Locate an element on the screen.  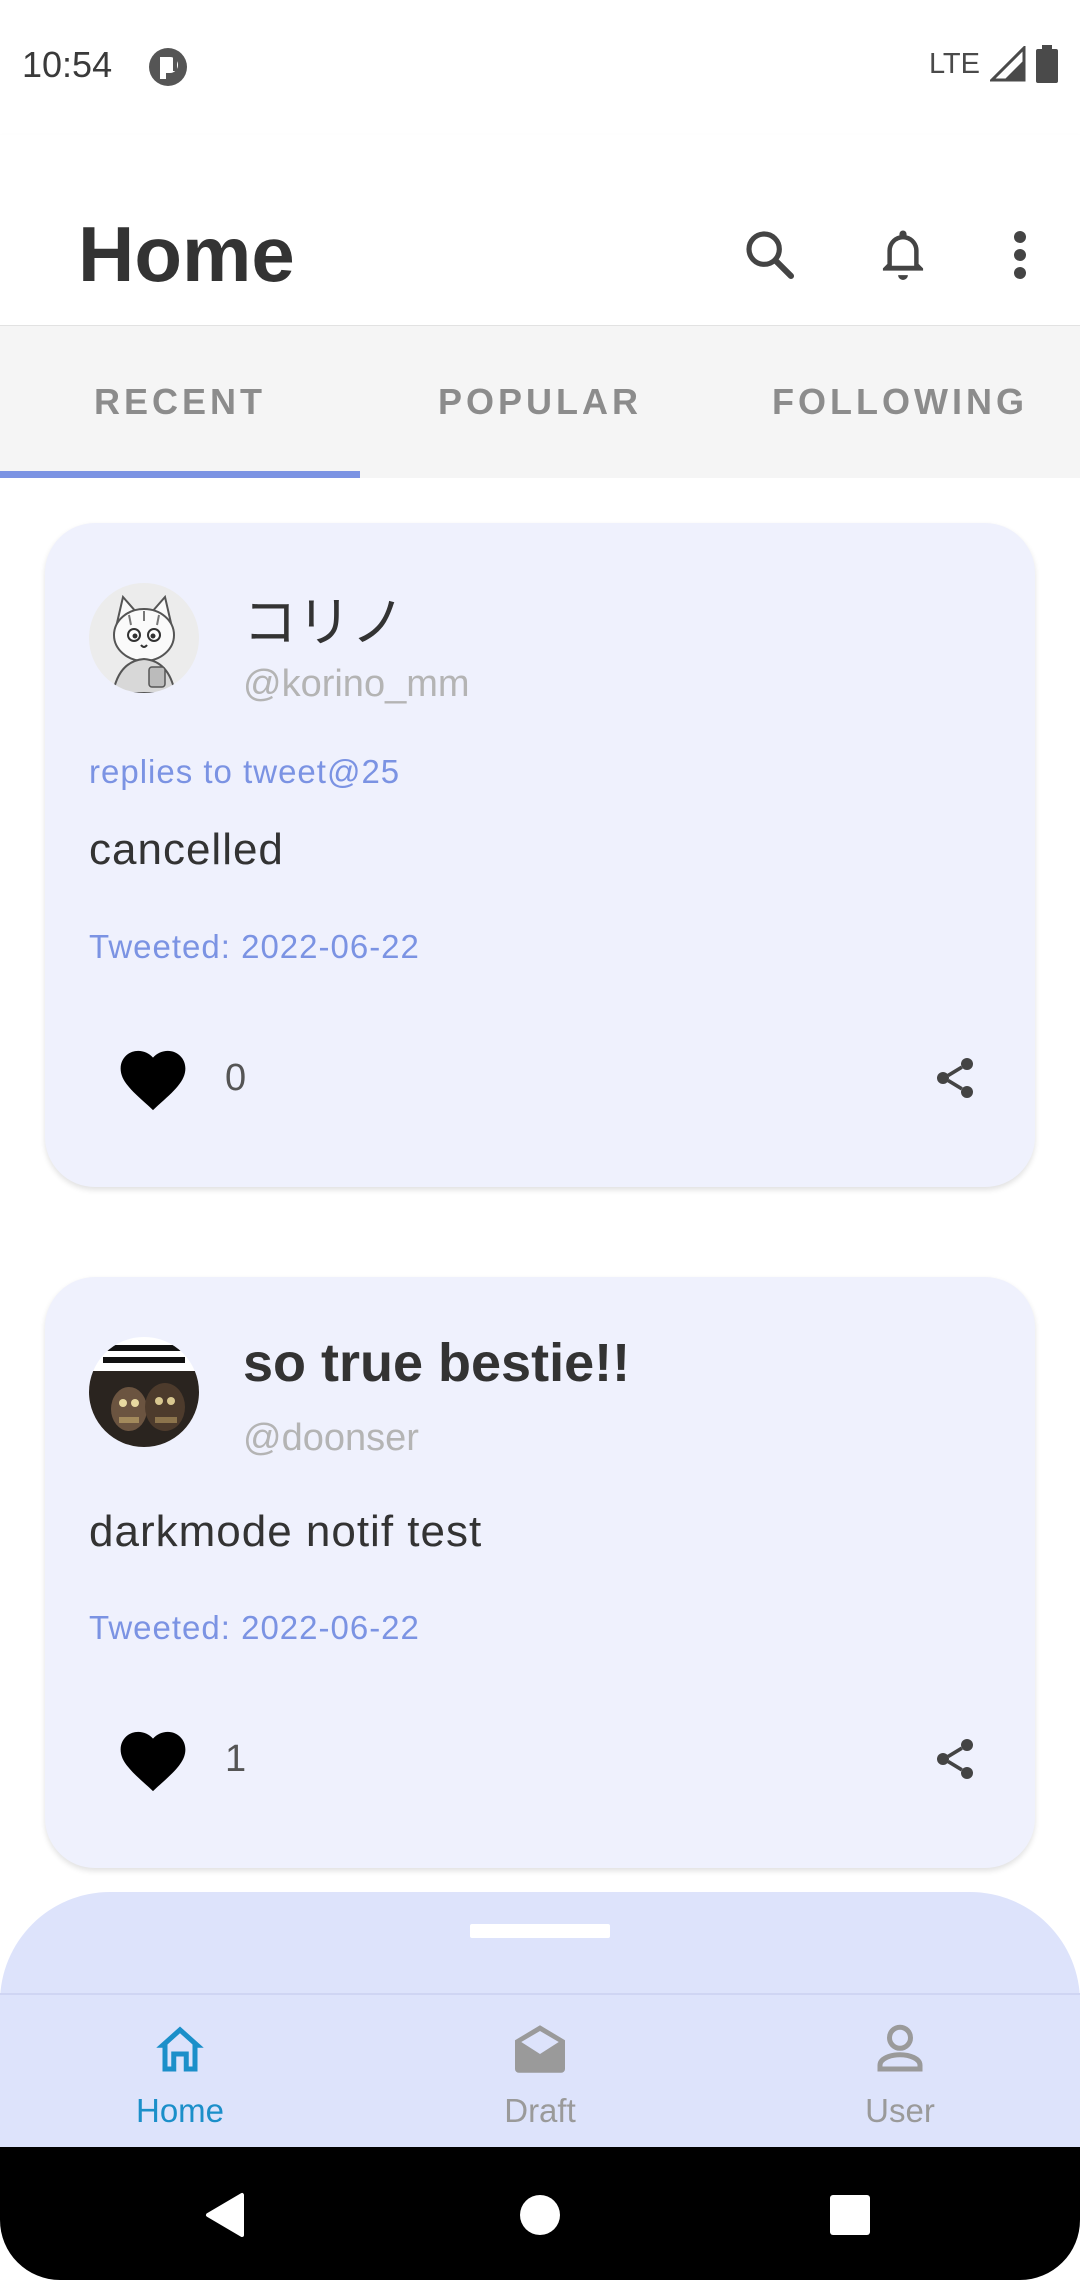
nav-home: Home is located at coordinates (180, 2072).